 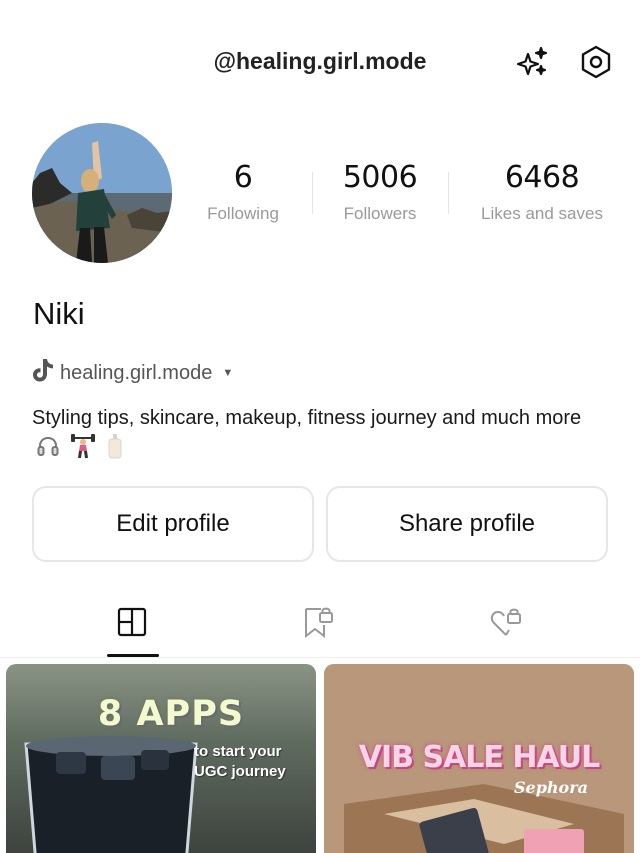 I want to click on tiktok-icon, so click(x=43, y=373).